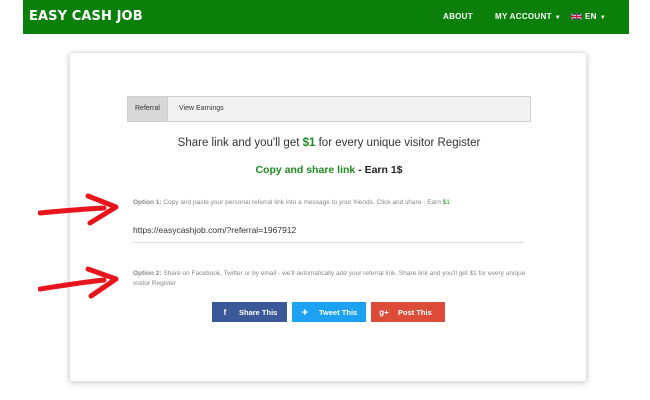 The width and height of the screenshot is (650, 400). Describe the element at coordinates (305, 170) in the screenshot. I see `copy-share-text: Copy and share link` at that location.